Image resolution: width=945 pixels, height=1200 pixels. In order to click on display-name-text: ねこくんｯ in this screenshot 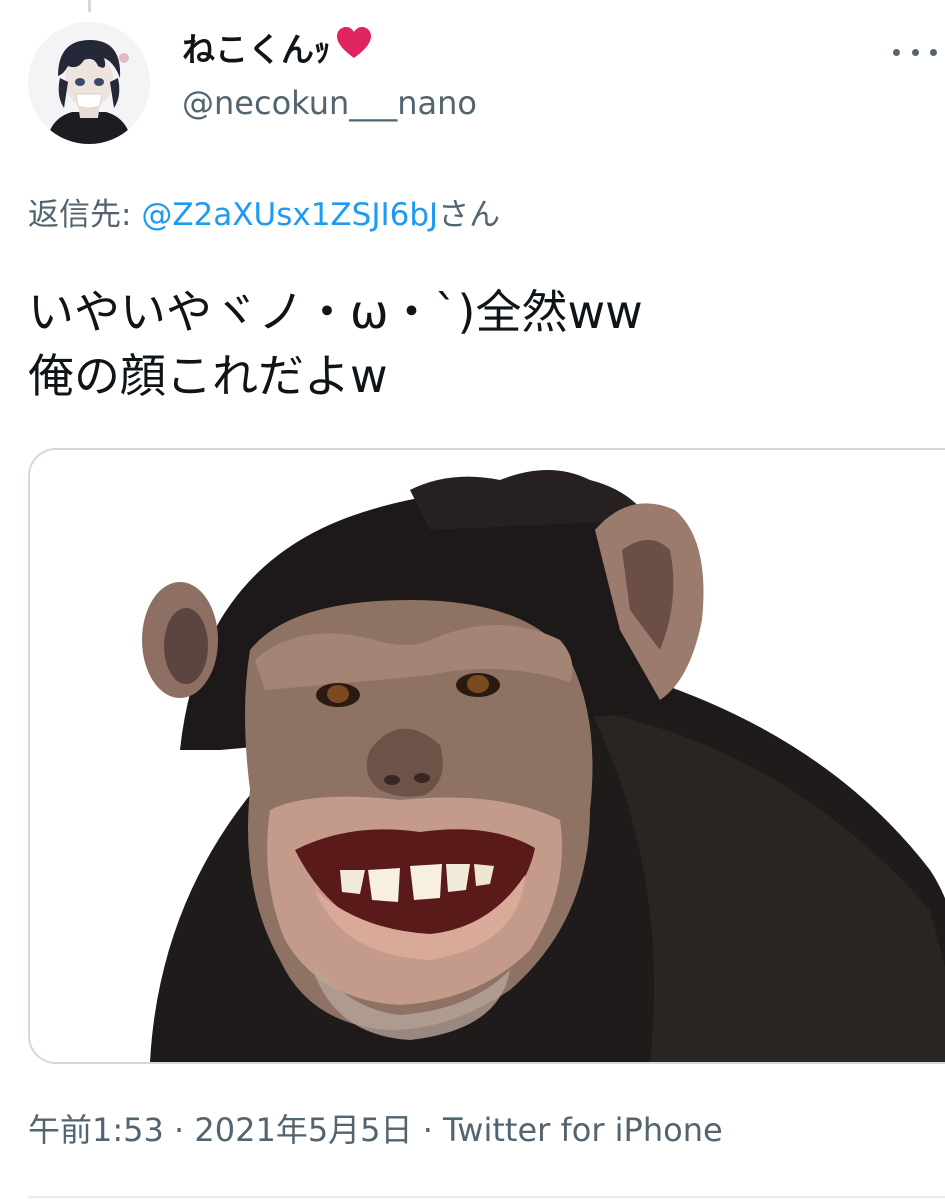, I will do `click(256, 49)`.